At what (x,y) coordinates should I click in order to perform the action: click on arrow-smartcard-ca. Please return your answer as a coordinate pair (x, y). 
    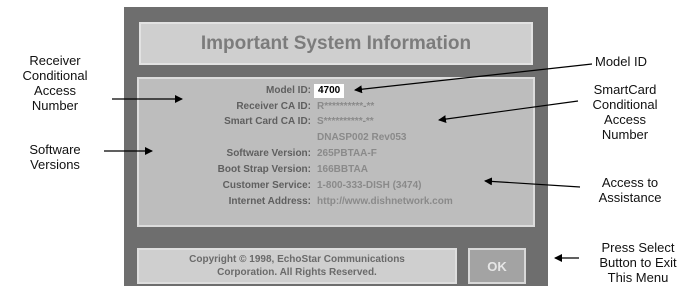
    Looking at the image, I should click on (508, 112).